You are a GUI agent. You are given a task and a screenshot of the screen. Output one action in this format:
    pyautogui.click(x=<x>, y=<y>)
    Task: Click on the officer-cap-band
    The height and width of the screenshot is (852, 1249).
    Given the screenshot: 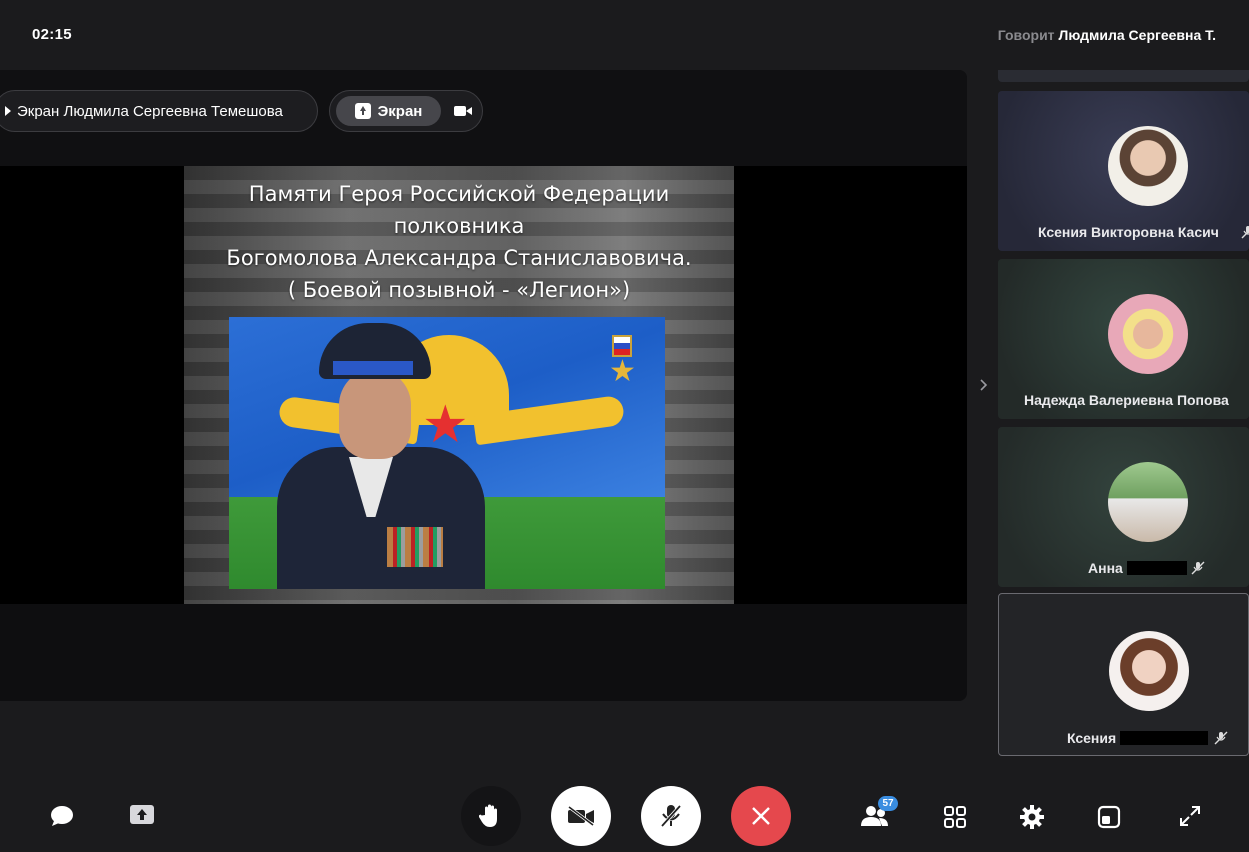 What is the action you would take?
    pyautogui.click(x=373, y=368)
    